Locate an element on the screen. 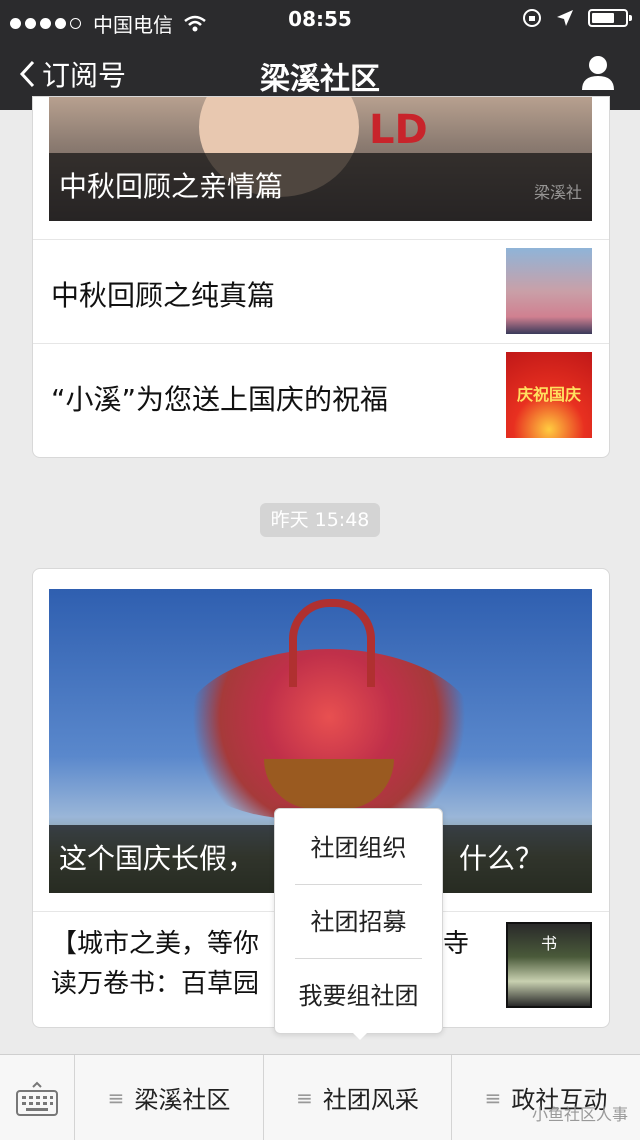 The width and height of the screenshot is (640, 1140). article-list-item: “小溪”为您送上国庆的祝福 庆祝国庆 is located at coordinates (321, 395).